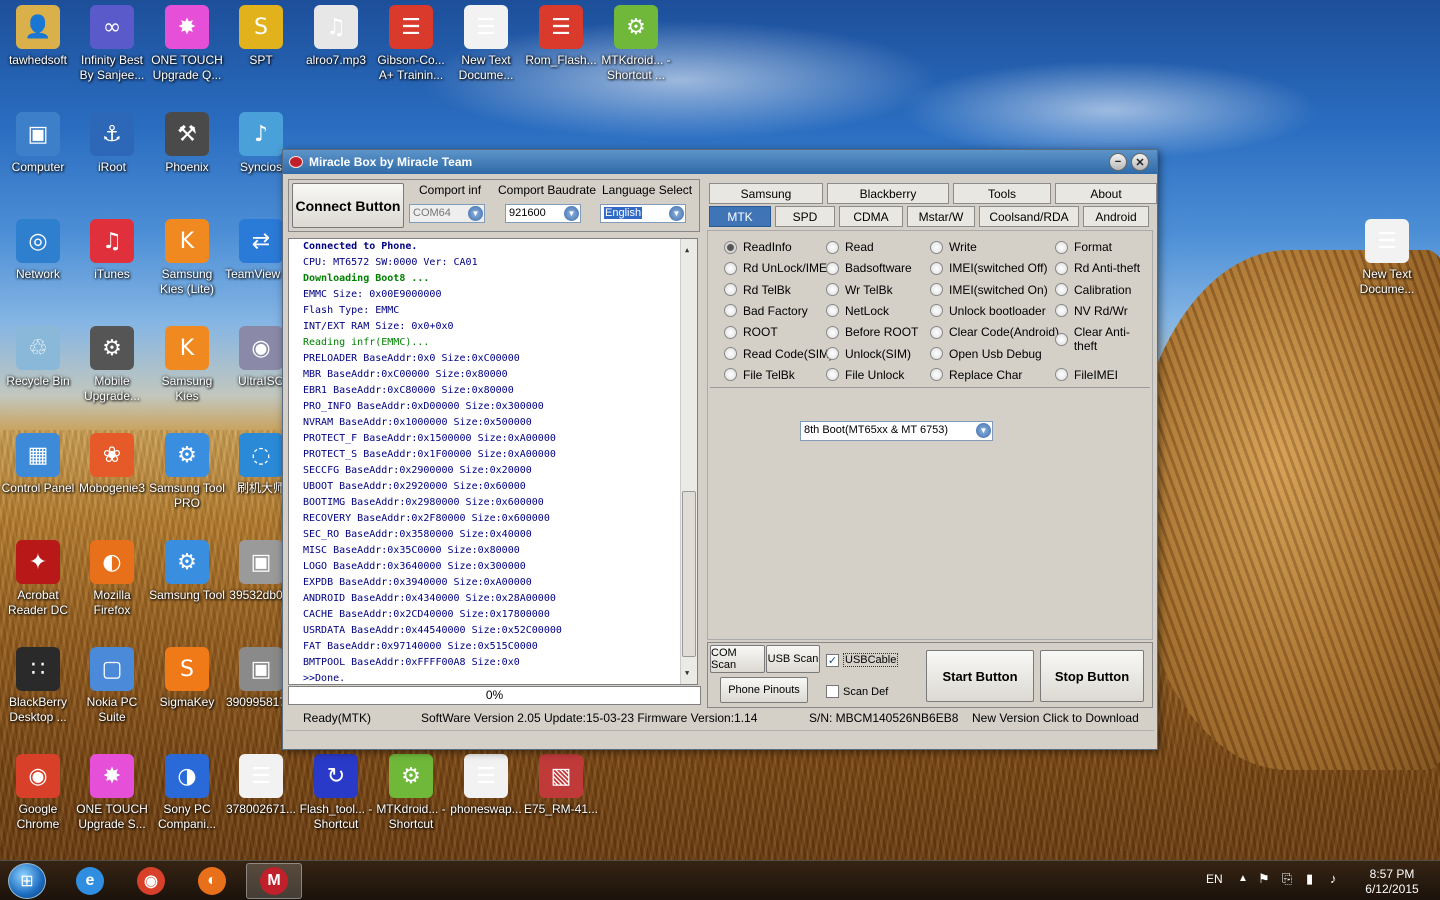 This screenshot has width=1440, height=900. I want to click on radio-option: Write, so click(953, 247).